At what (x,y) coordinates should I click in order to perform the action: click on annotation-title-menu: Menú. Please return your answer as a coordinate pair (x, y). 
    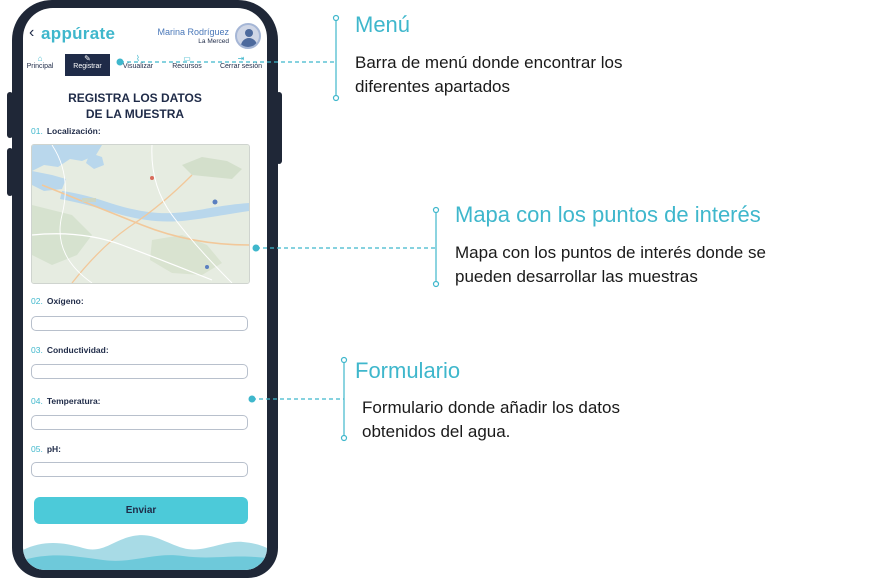
    Looking at the image, I should click on (383, 24).